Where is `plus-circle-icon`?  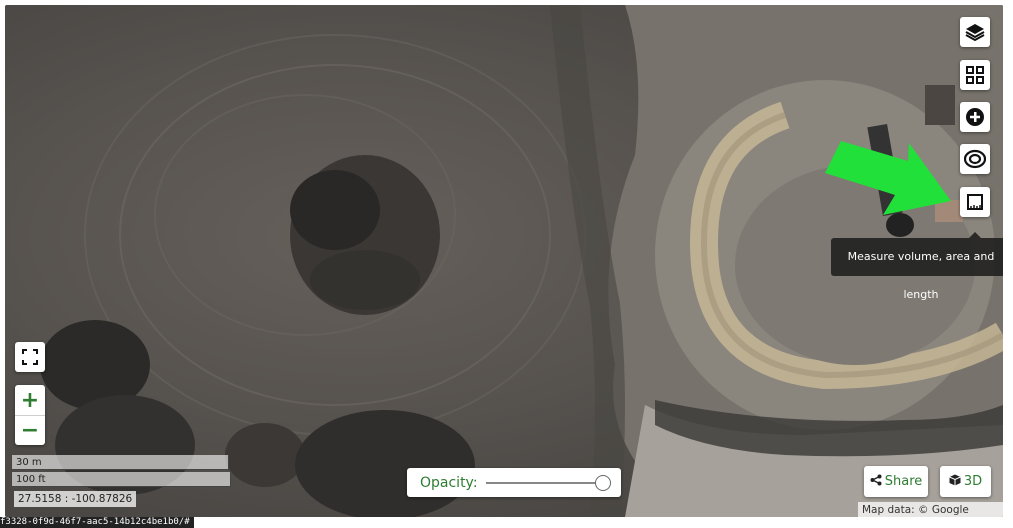
plus-circle-icon is located at coordinates (975, 117).